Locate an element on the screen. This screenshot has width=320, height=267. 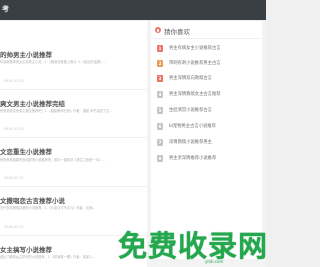
recommend-link: bl宠物男主古言小说推荐 is located at coordinates (192, 126).